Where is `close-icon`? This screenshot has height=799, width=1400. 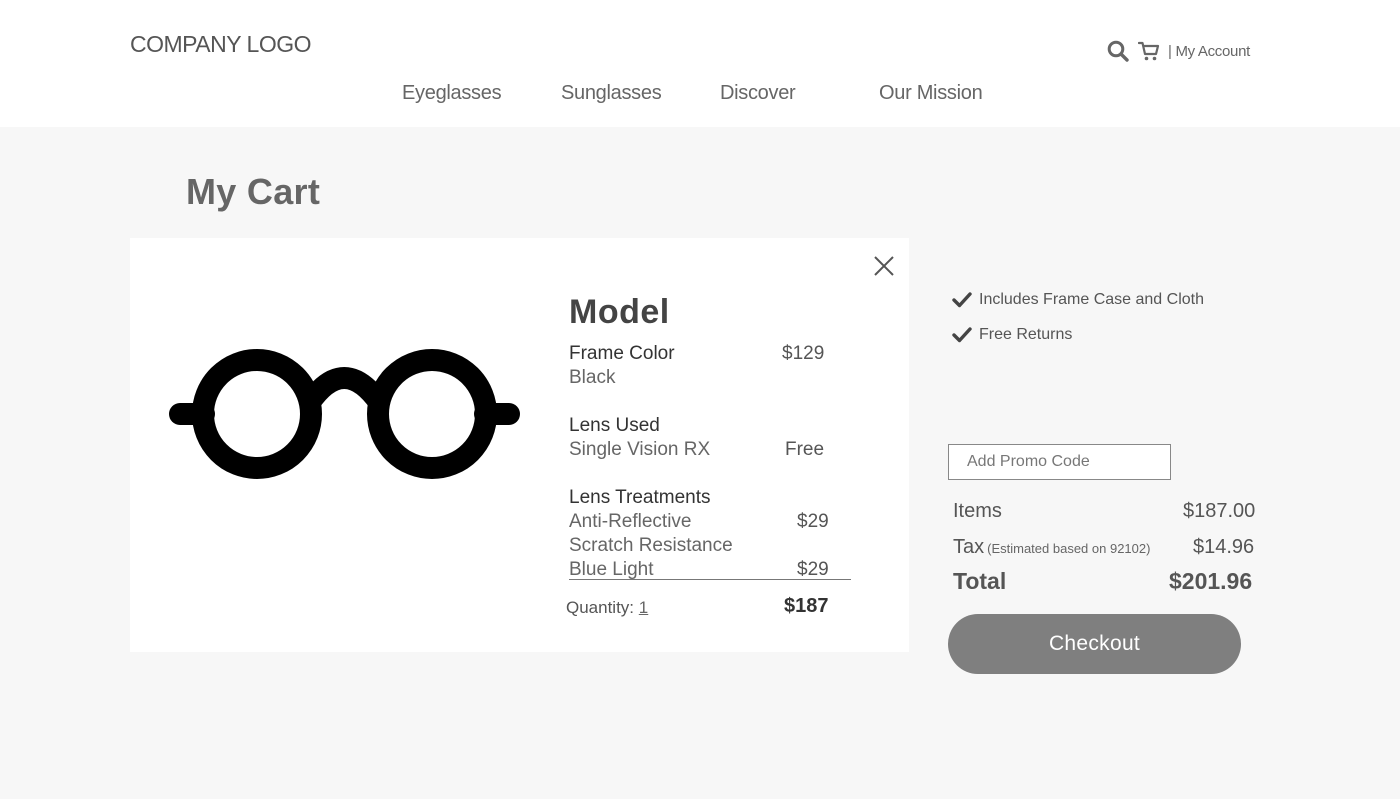 close-icon is located at coordinates (884, 266).